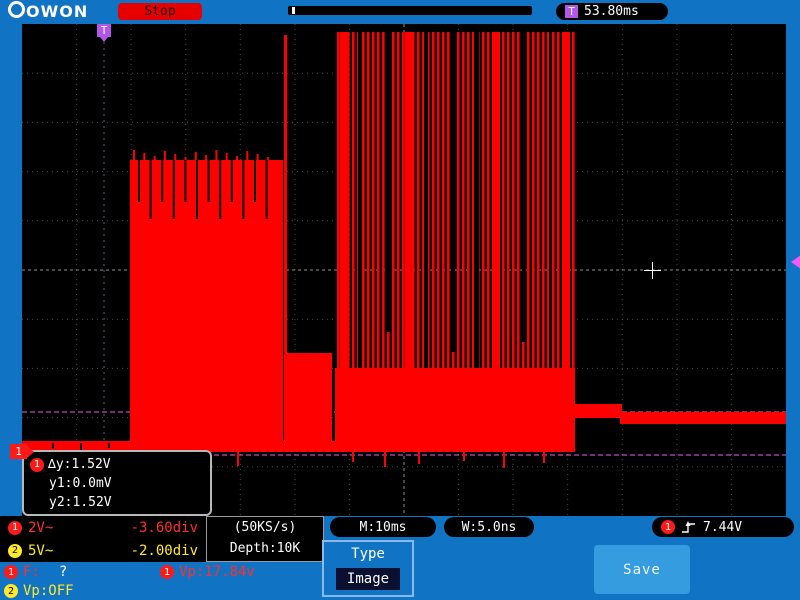  I want to click on trigger-source-badge-icon: 1, so click(668, 527).